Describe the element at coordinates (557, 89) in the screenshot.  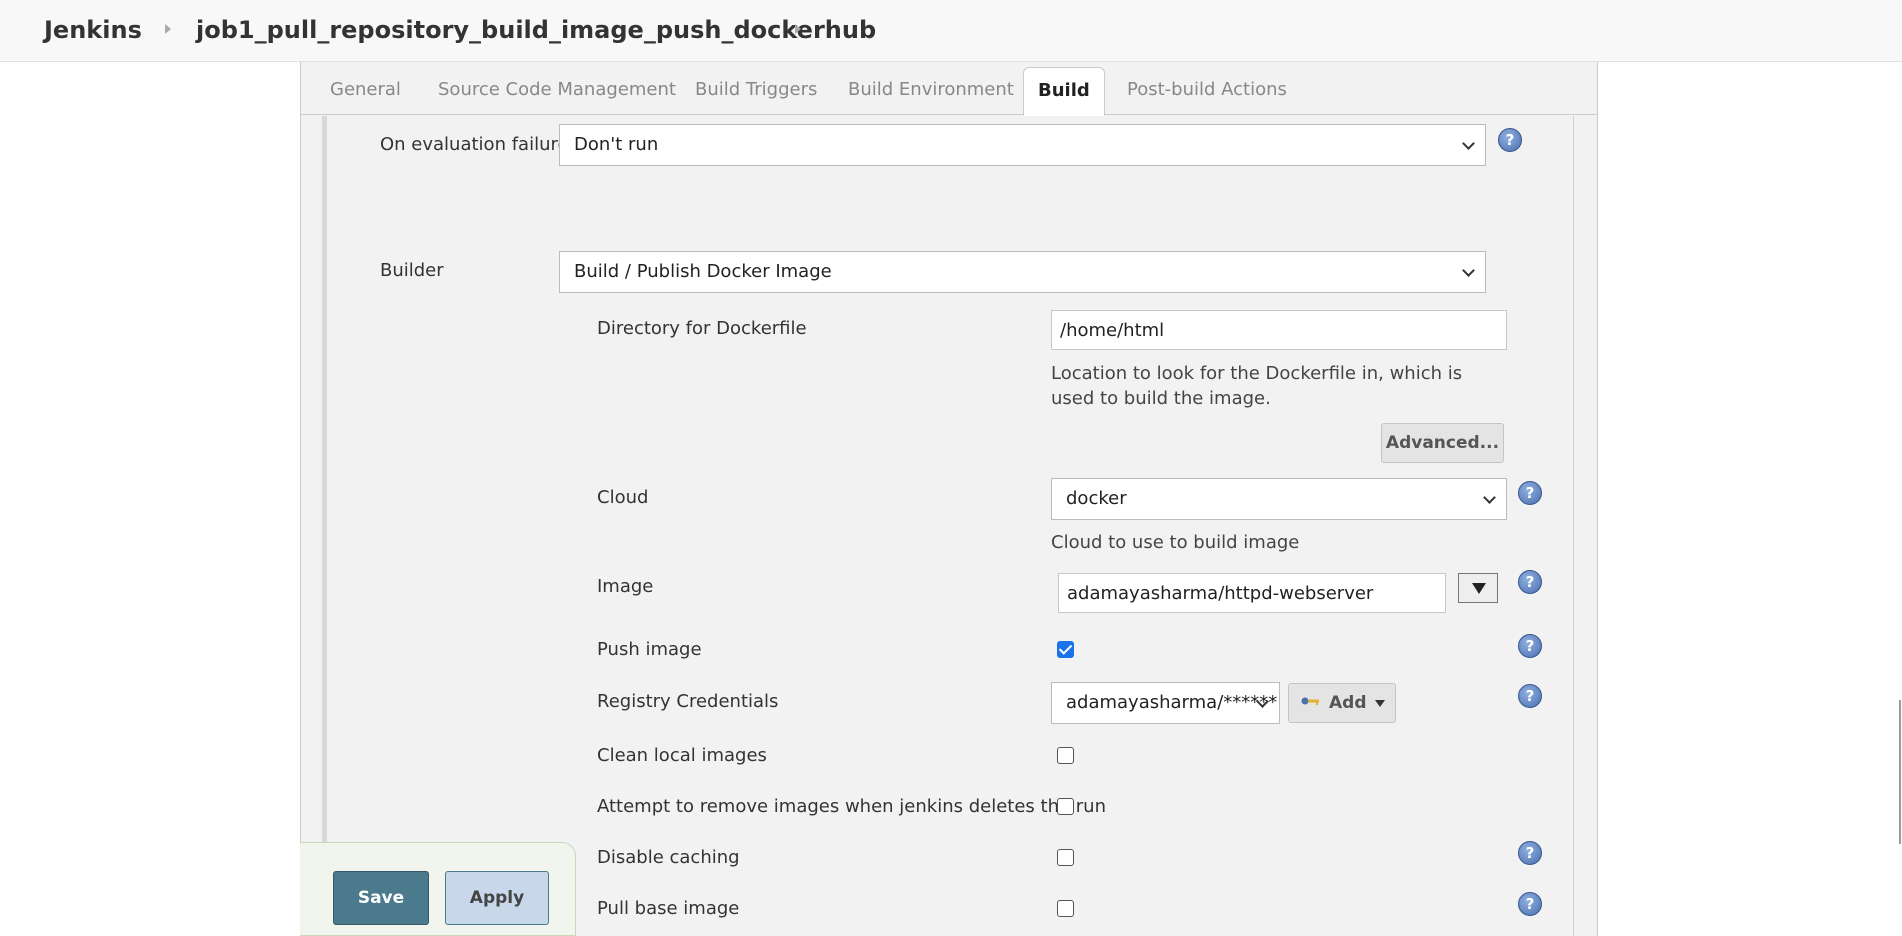
I see `tab-source-code-management: Source Code Management` at that location.